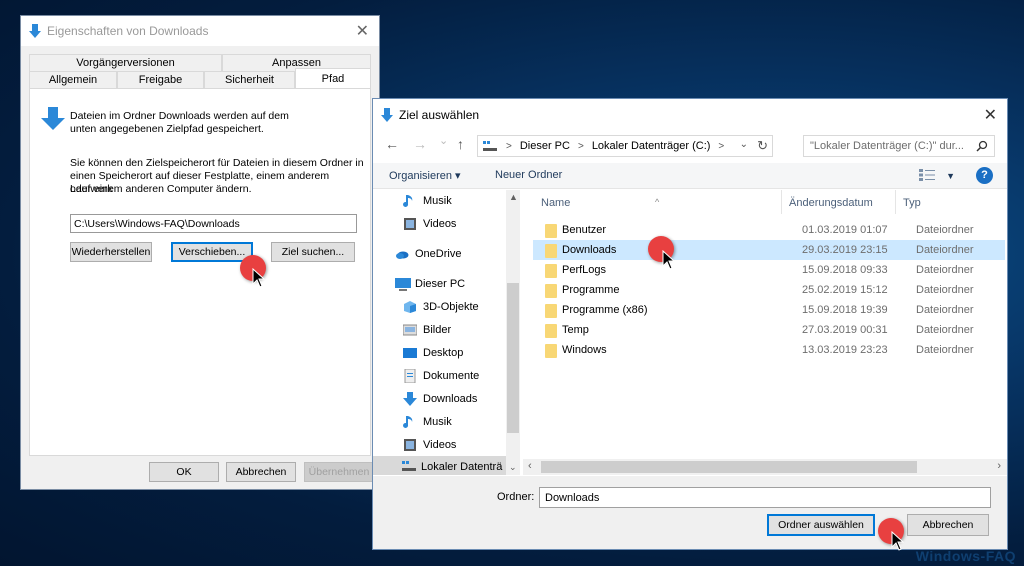 Image resolution: width=1024 pixels, height=566 pixels. What do you see at coordinates (845, 290) in the screenshot?
I see `file-date: 25.02.2019 15:12` at bounding box center [845, 290].